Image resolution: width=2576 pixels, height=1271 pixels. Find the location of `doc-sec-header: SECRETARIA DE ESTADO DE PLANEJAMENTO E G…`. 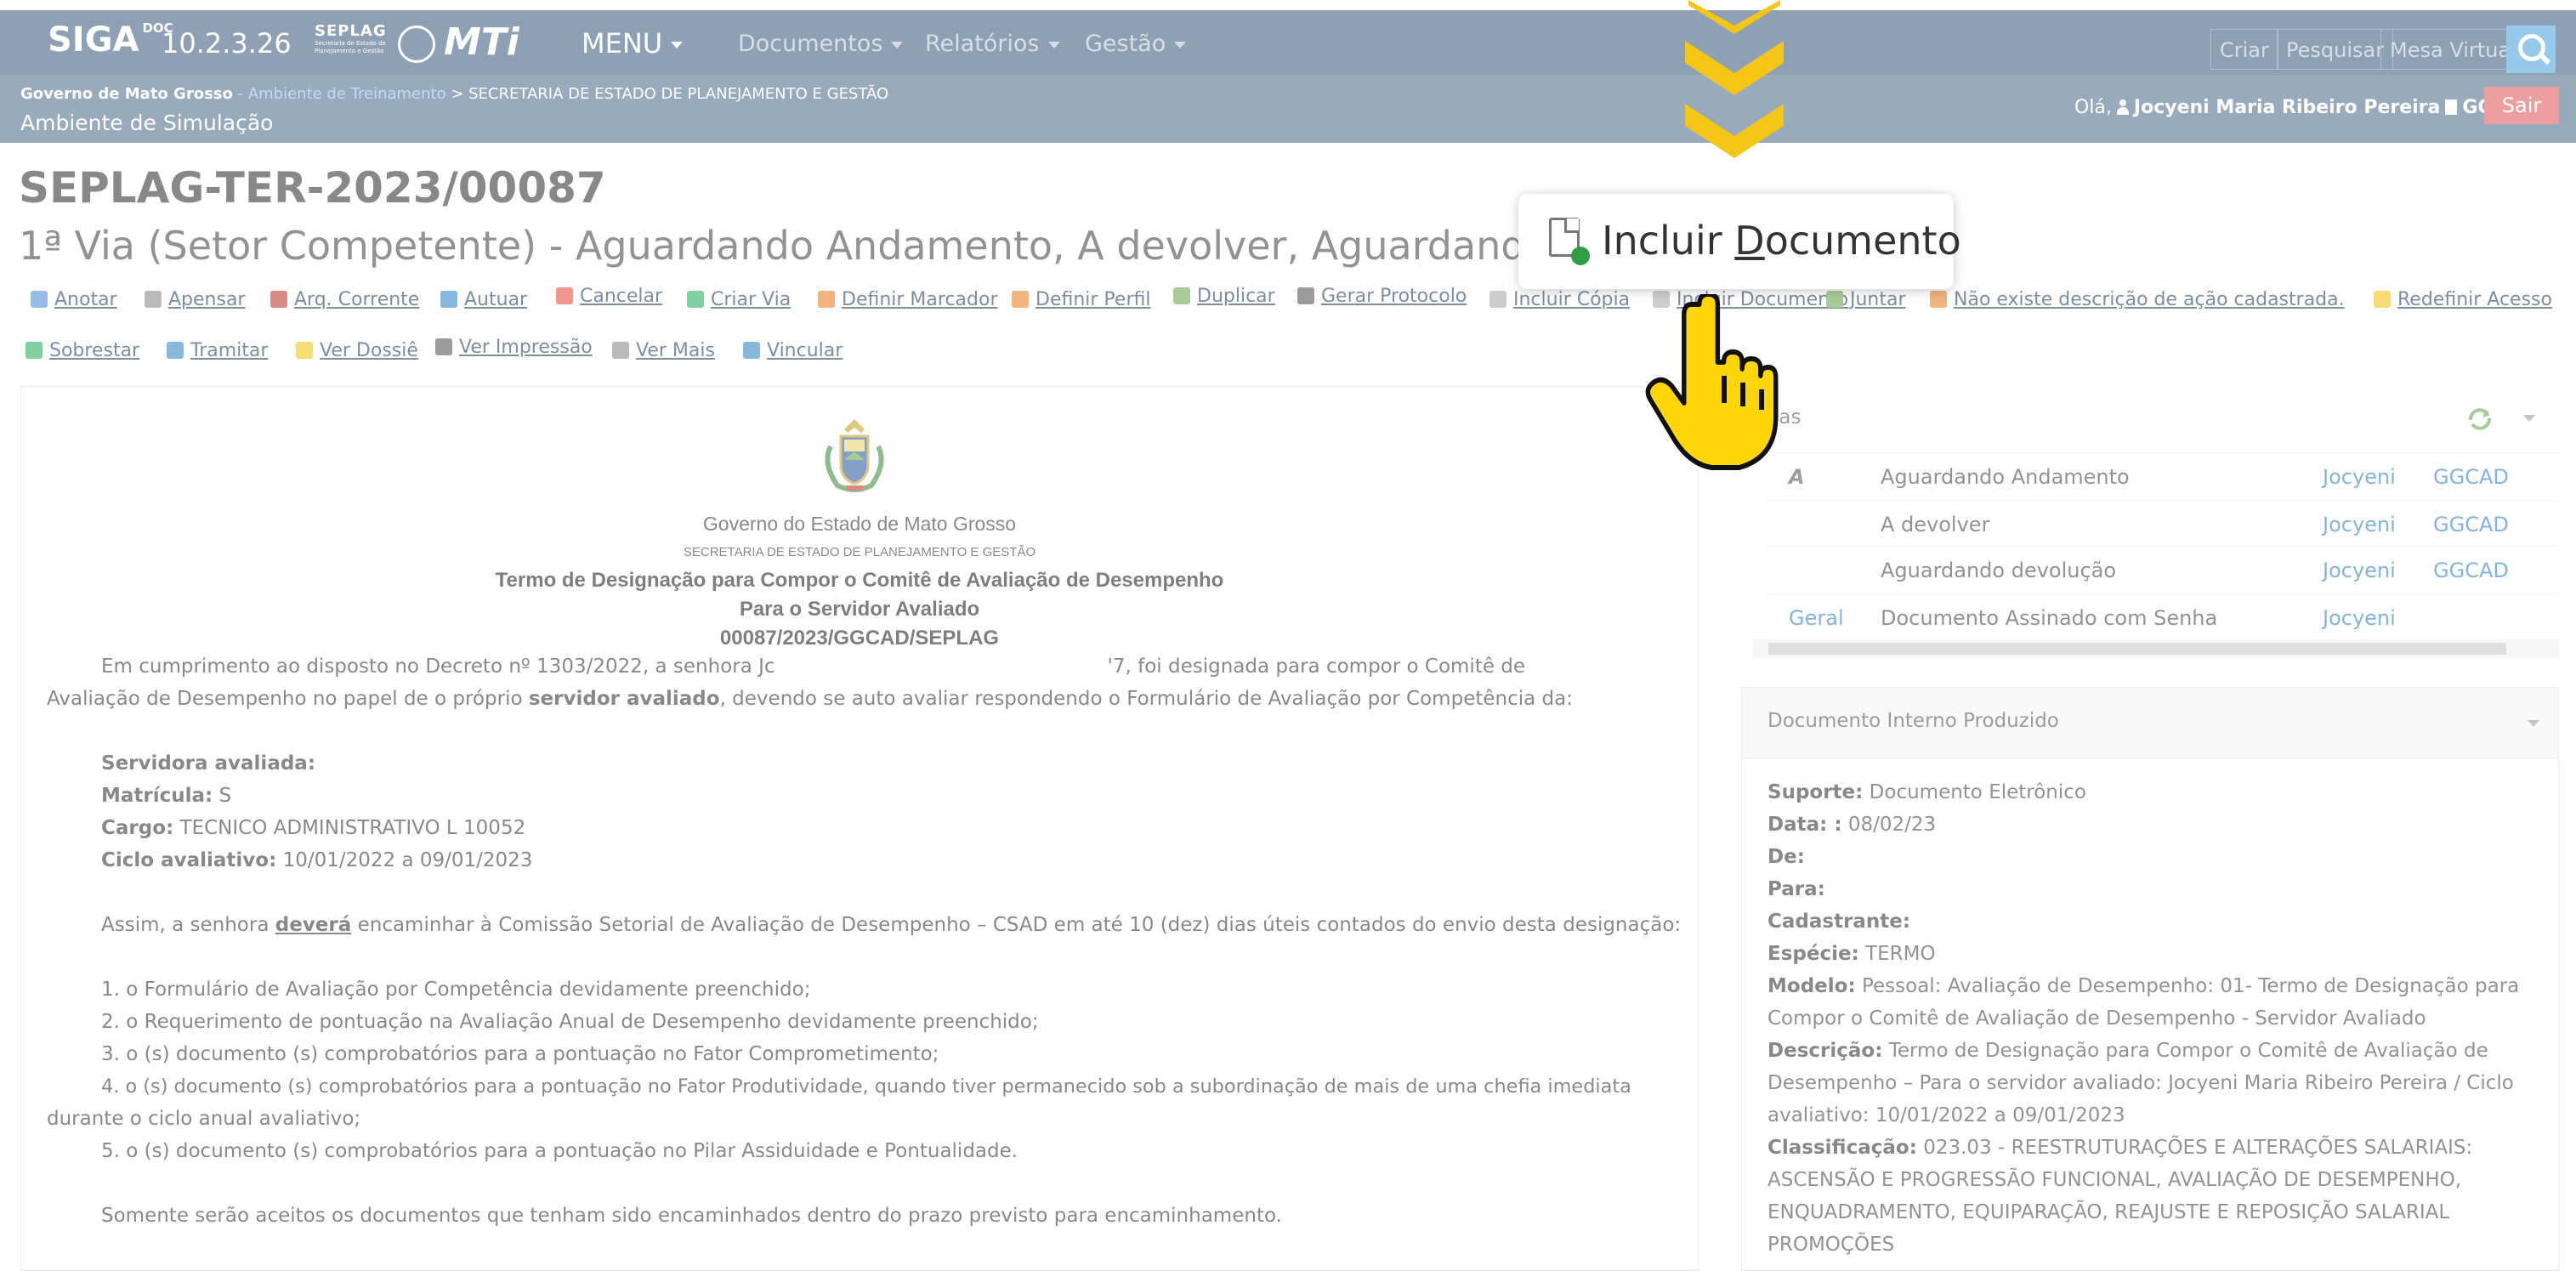

doc-sec-header: SECRETARIA DE ESTADO DE PLANEJAMENTO E G… is located at coordinates (860, 552).